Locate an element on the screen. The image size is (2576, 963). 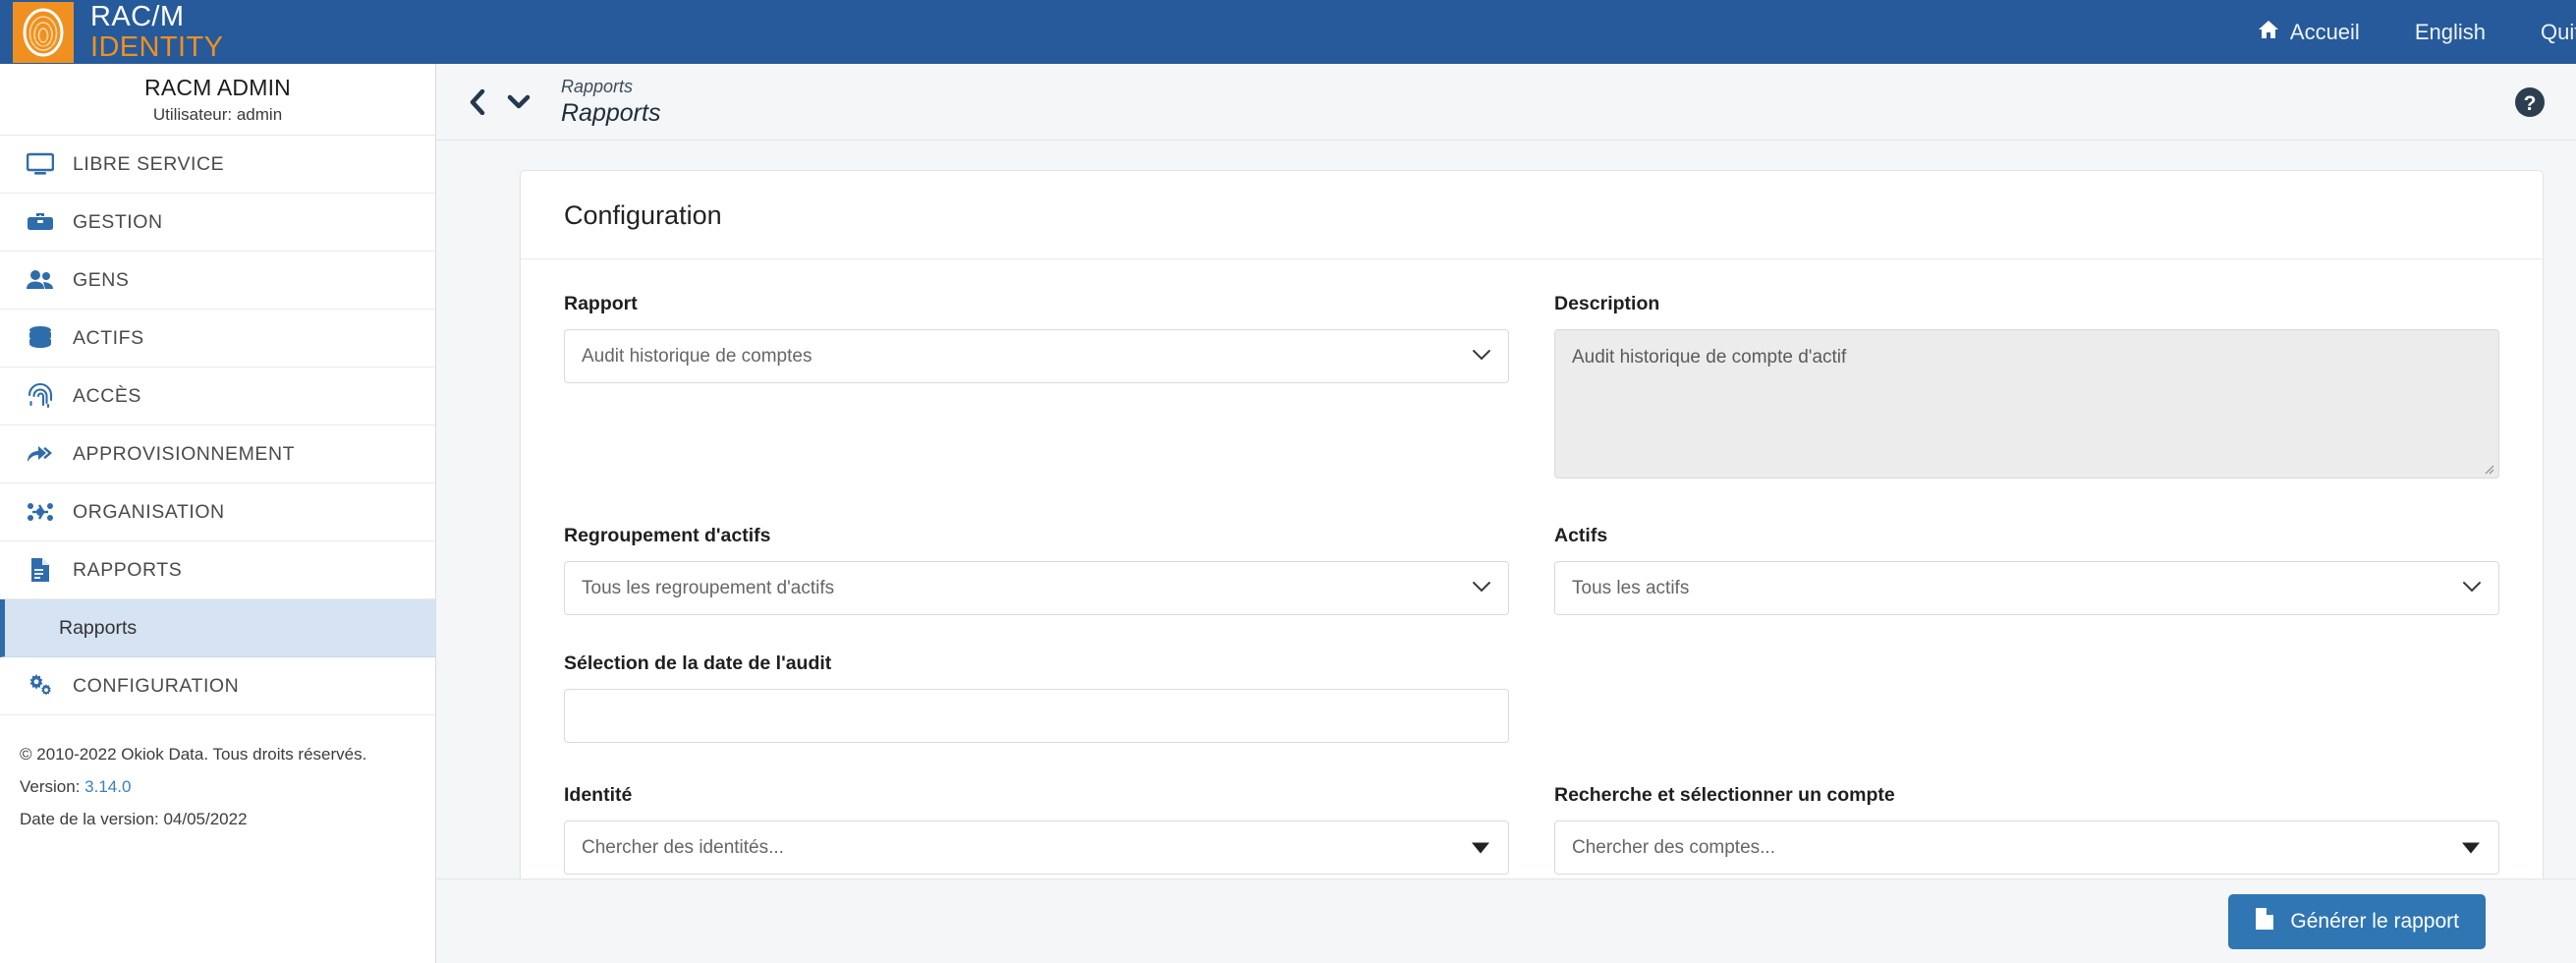
bottom-action-bar: Générer le rapport is located at coordinates (1506, 921).